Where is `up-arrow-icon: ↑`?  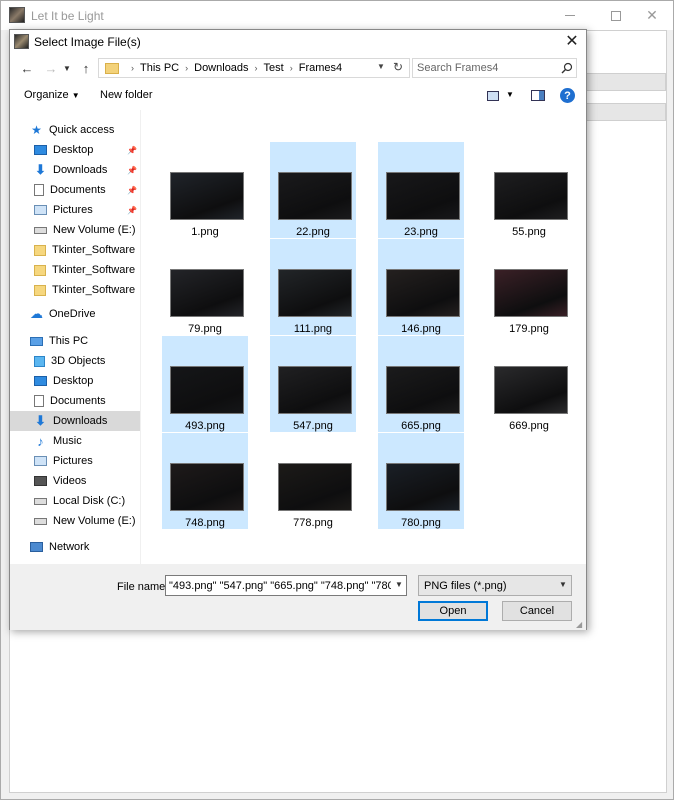
up-arrow-icon: ↑ is located at coordinates (86, 68).